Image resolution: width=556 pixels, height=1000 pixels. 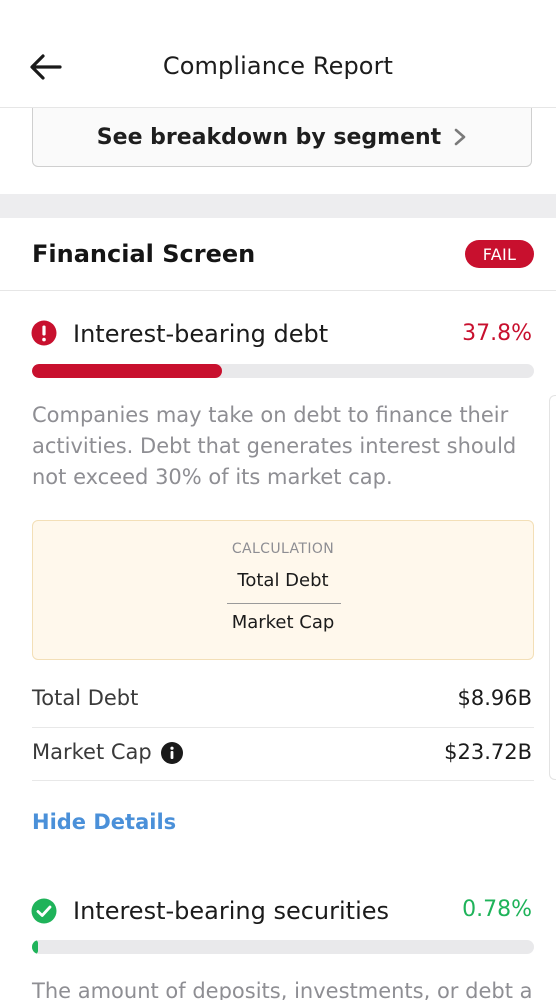 What do you see at coordinates (497, 909) in the screenshot?
I see `securities-percent: 0.78%` at bounding box center [497, 909].